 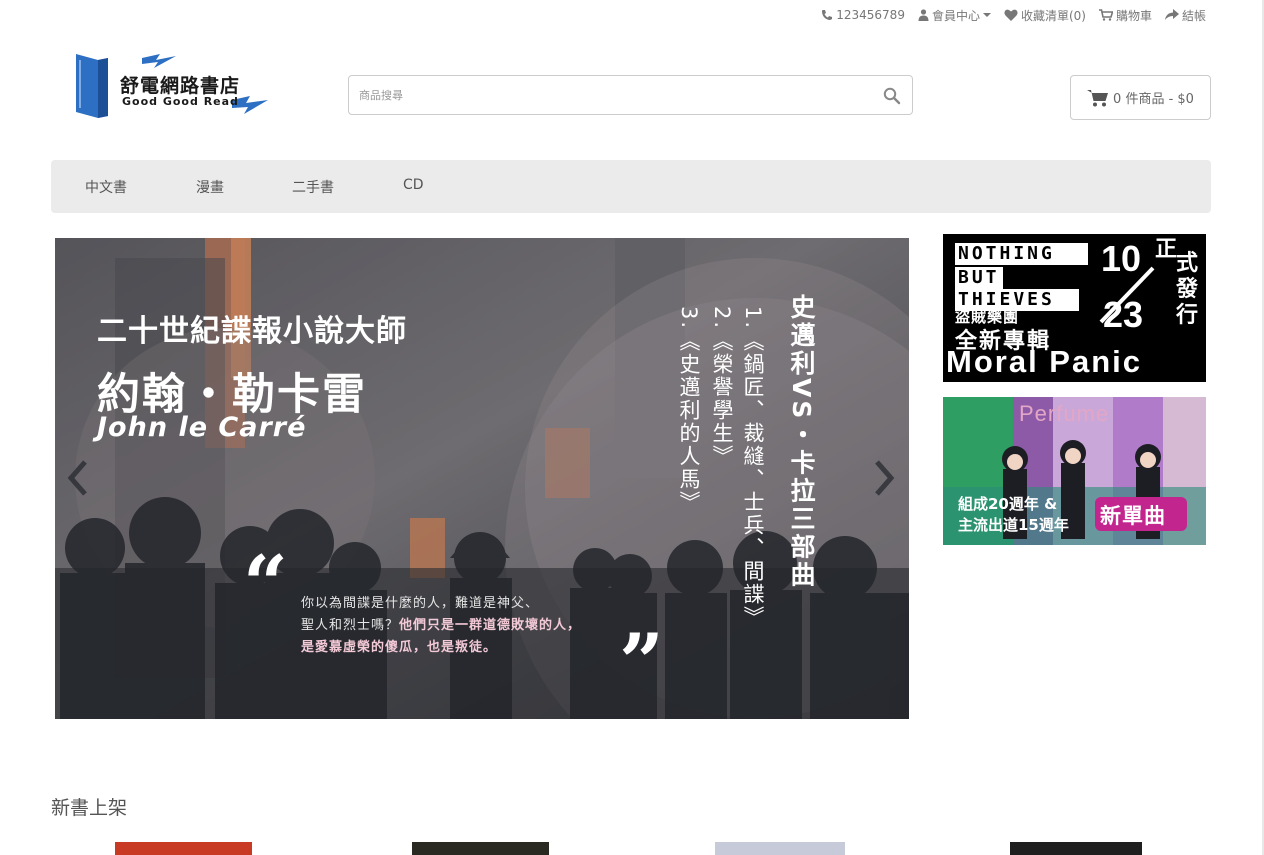 What do you see at coordinates (631, 186) in the screenshot?
I see `category-nav: 中文書 漫畫 二手書 CD` at bounding box center [631, 186].